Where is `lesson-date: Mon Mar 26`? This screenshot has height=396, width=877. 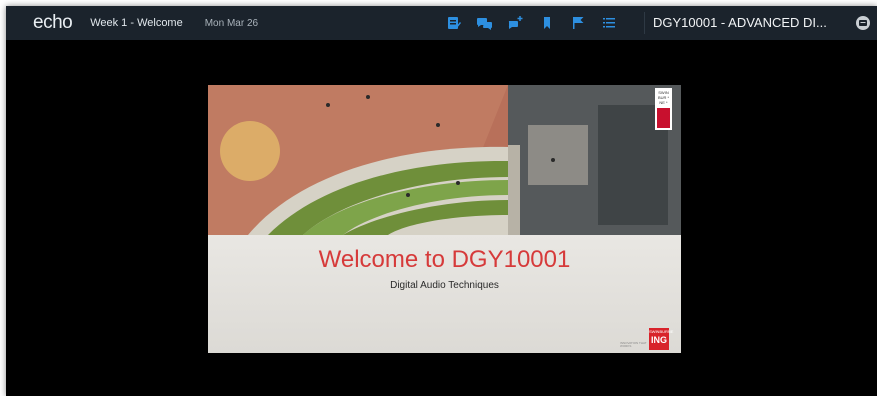 lesson-date: Mon Mar 26 is located at coordinates (231, 23).